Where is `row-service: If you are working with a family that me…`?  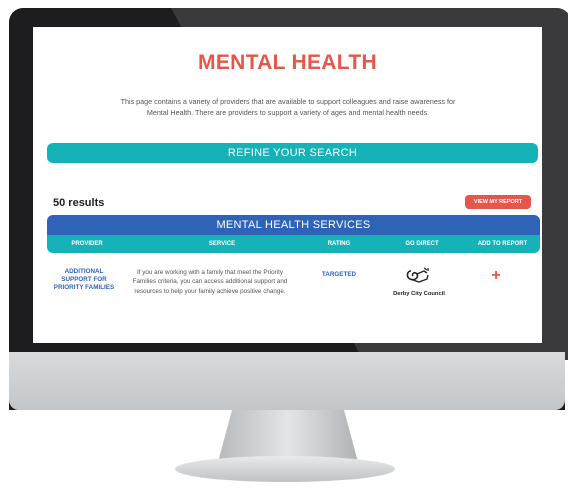
row-service: If you are working with a family that me… is located at coordinates (210, 282).